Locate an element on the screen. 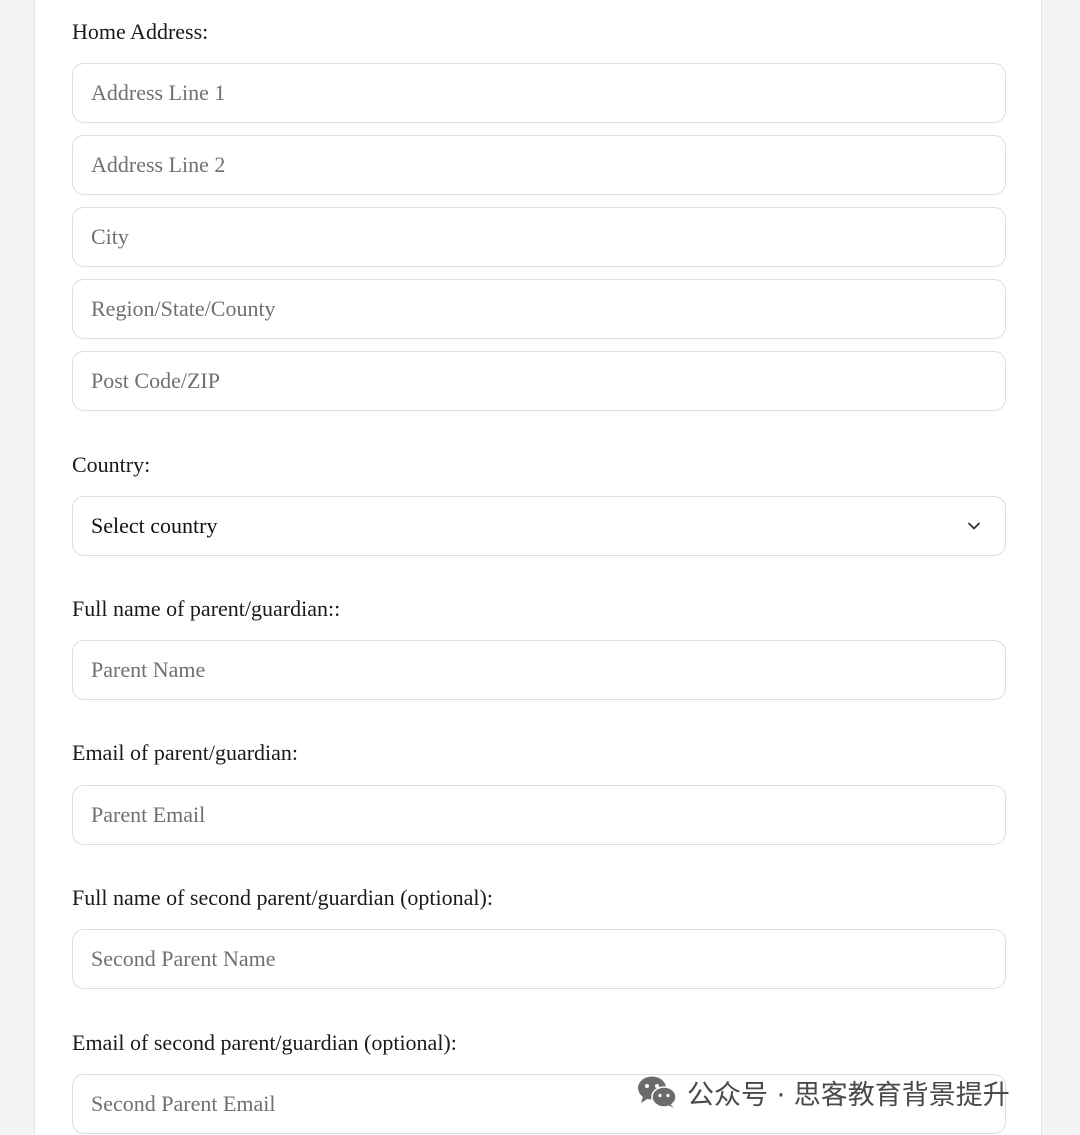 The height and width of the screenshot is (1135, 1080). home-address-label: Home Address: is located at coordinates (140, 31).